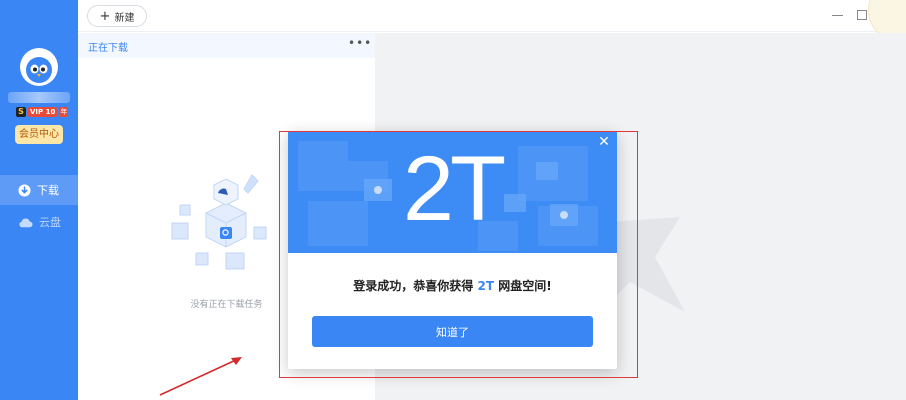 The height and width of the screenshot is (400, 906). I want to click on member-center-button: 会员中心, so click(39, 134).